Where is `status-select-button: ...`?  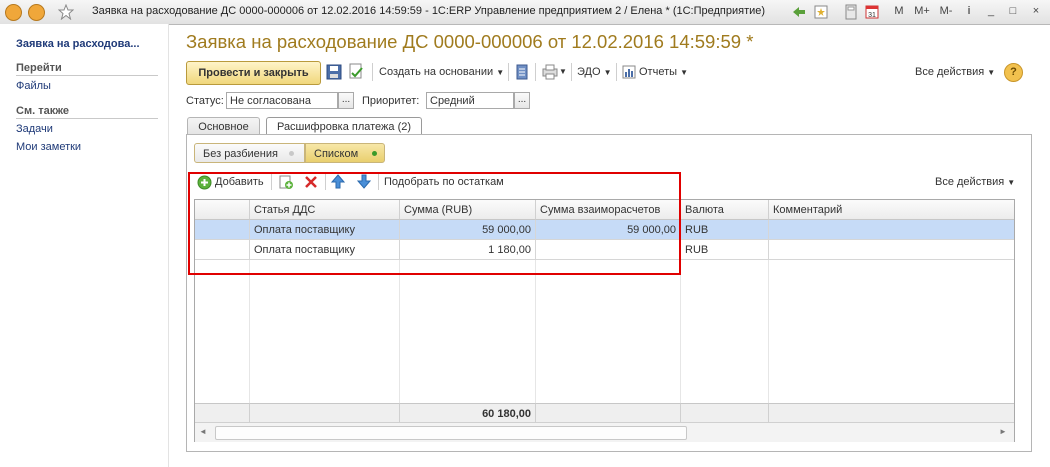
status-select-button: ... is located at coordinates (346, 100).